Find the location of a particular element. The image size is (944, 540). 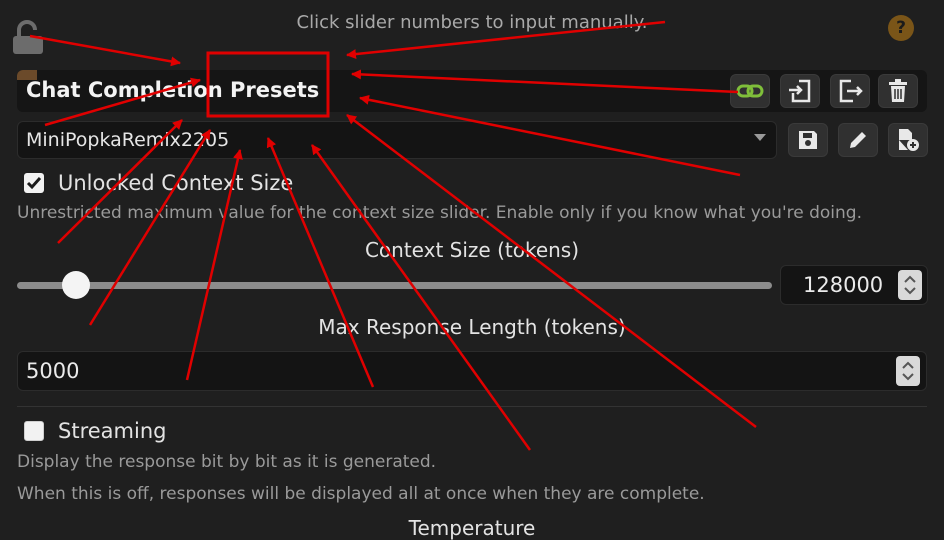

max-response-title: Max Response Length (tokens) is located at coordinates (472, 327).